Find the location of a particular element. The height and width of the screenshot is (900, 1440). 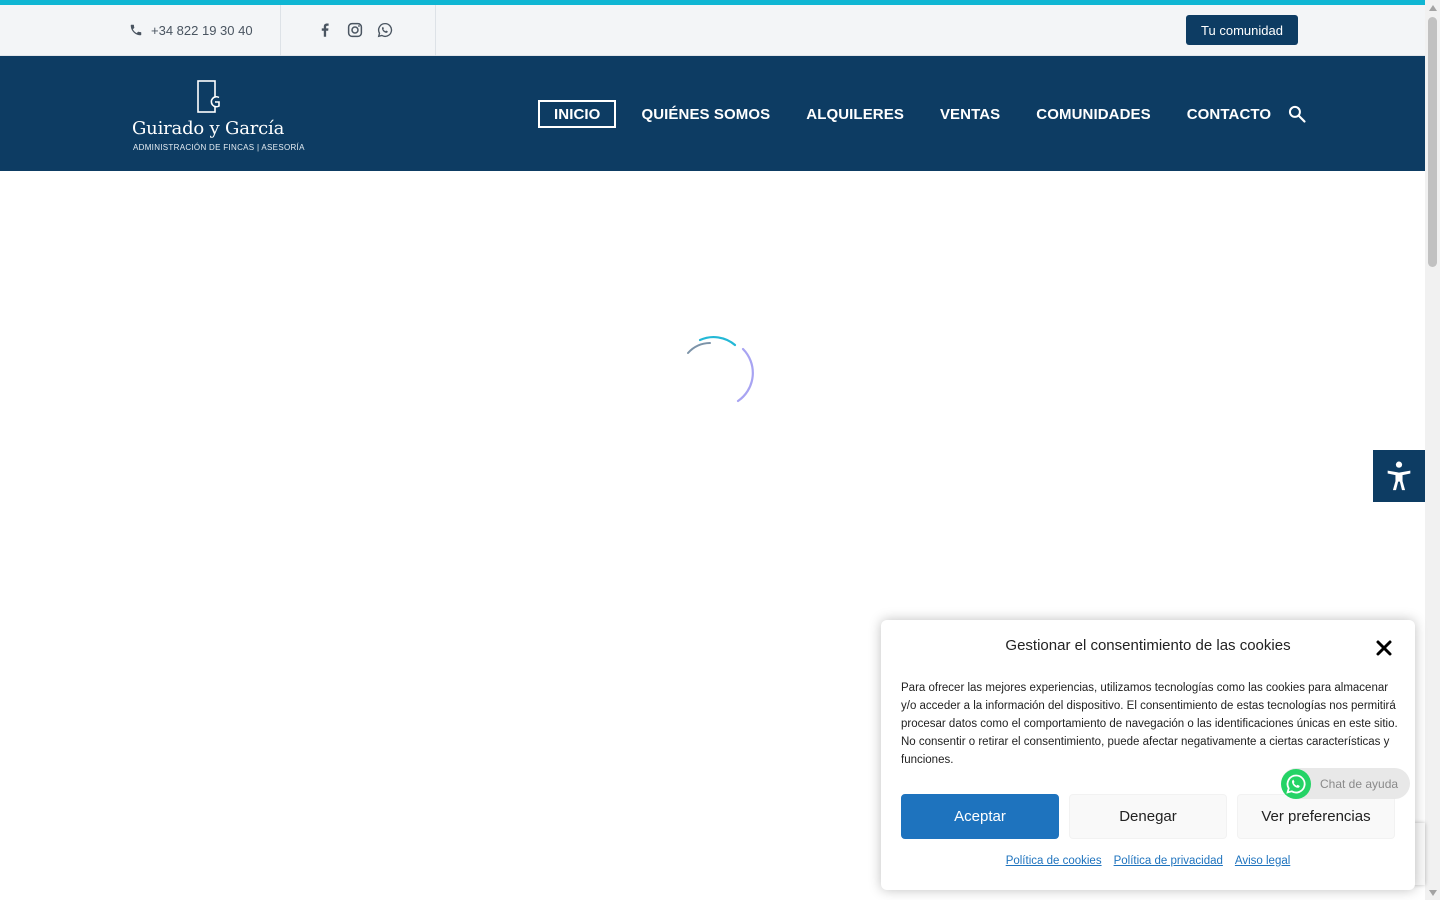

page-scrollbar is located at coordinates (1432, 450).